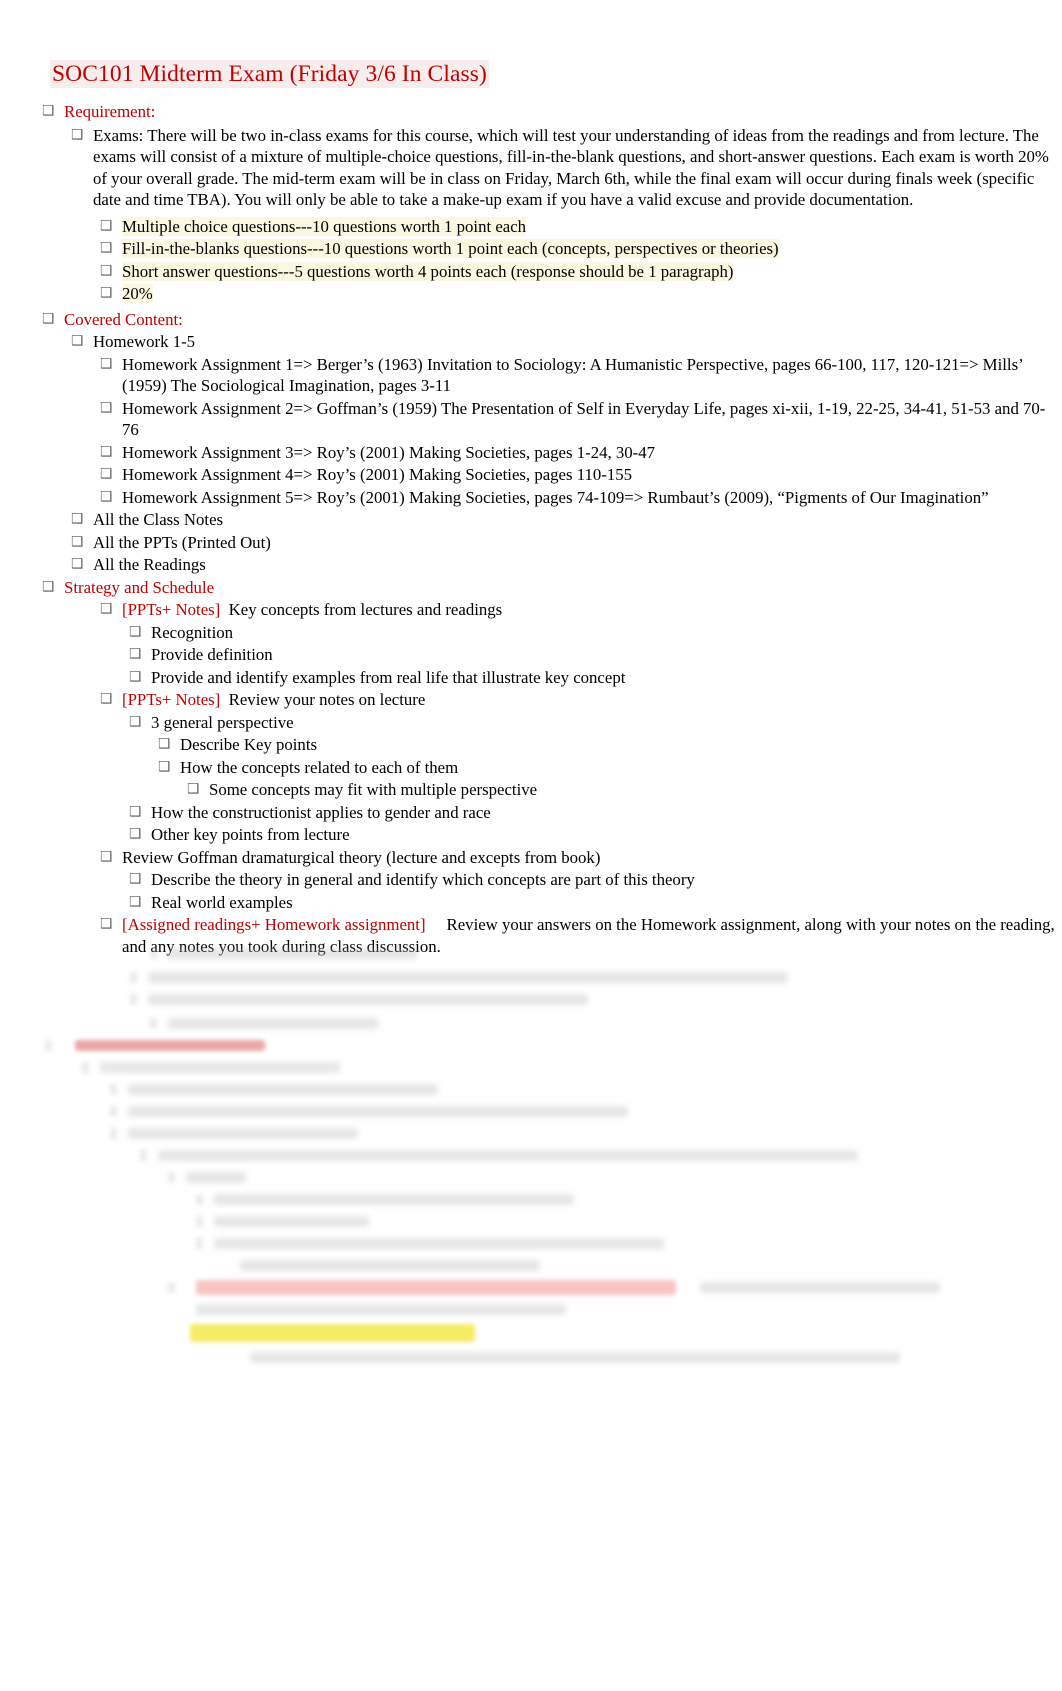 The height and width of the screenshot is (1691, 1062). Describe the element at coordinates (110, 112) in the screenshot. I see `requirement-heading: Requirement:` at that location.